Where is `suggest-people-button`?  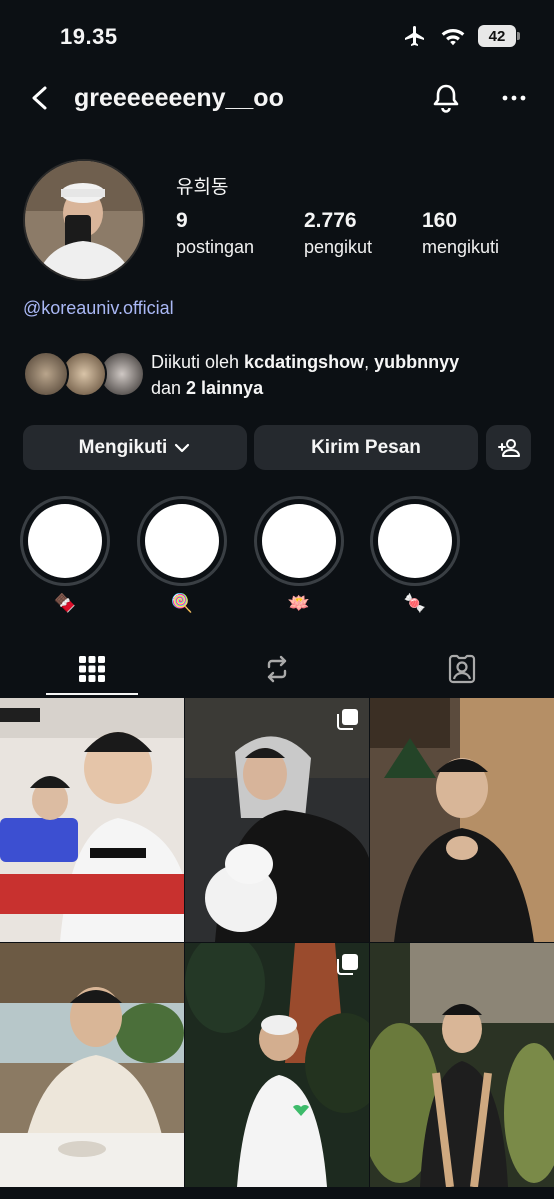
suggest-people-button is located at coordinates (508, 447).